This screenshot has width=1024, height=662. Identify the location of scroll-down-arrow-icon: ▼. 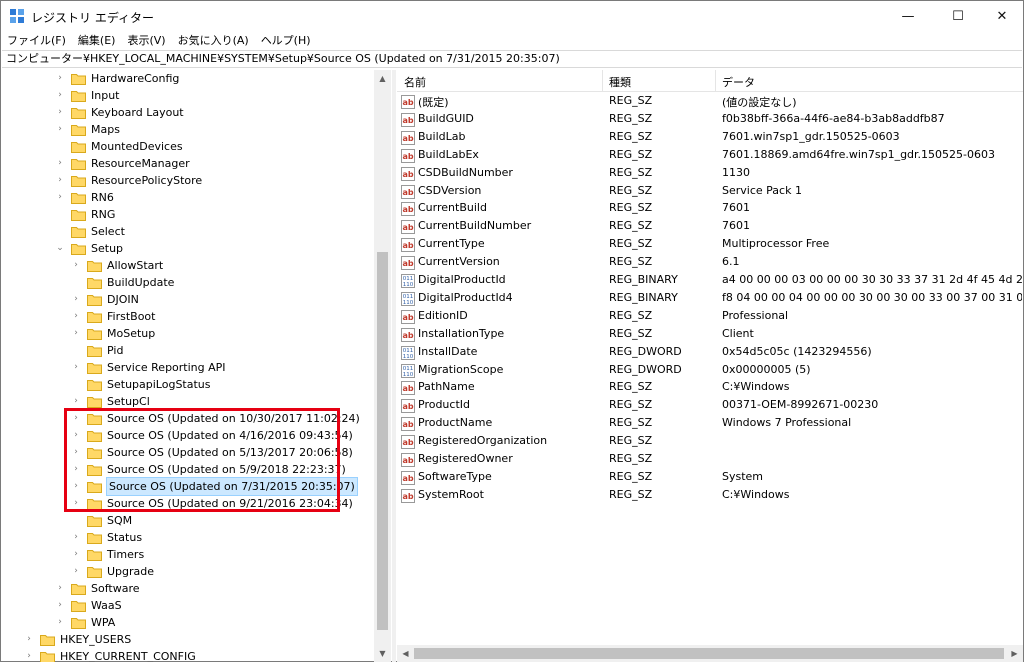
(382, 653).